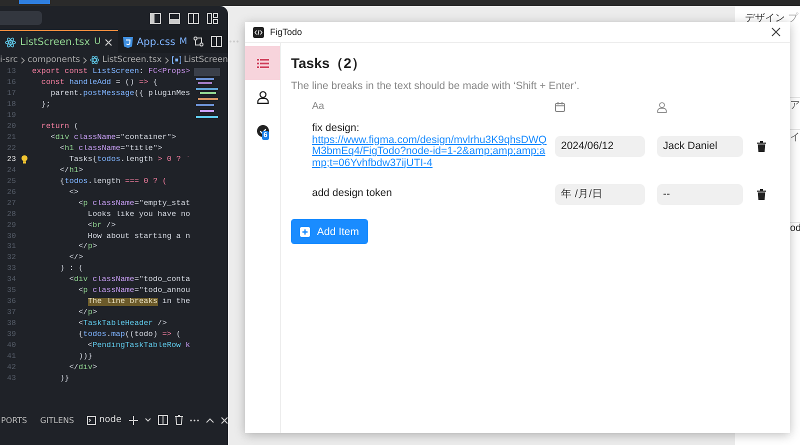 The image size is (800, 445). What do you see at coordinates (155, 18) in the screenshot?
I see `sidebar-toggle-icon` at bounding box center [155, 18].